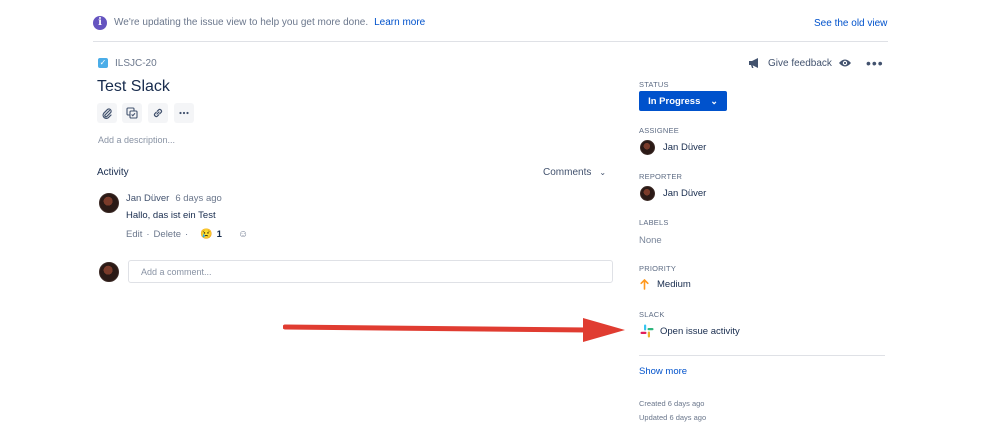 Image resolution: width=999 pixels, height=426 pixels. I want to click on priority-field: Medium, so click(665, 284).